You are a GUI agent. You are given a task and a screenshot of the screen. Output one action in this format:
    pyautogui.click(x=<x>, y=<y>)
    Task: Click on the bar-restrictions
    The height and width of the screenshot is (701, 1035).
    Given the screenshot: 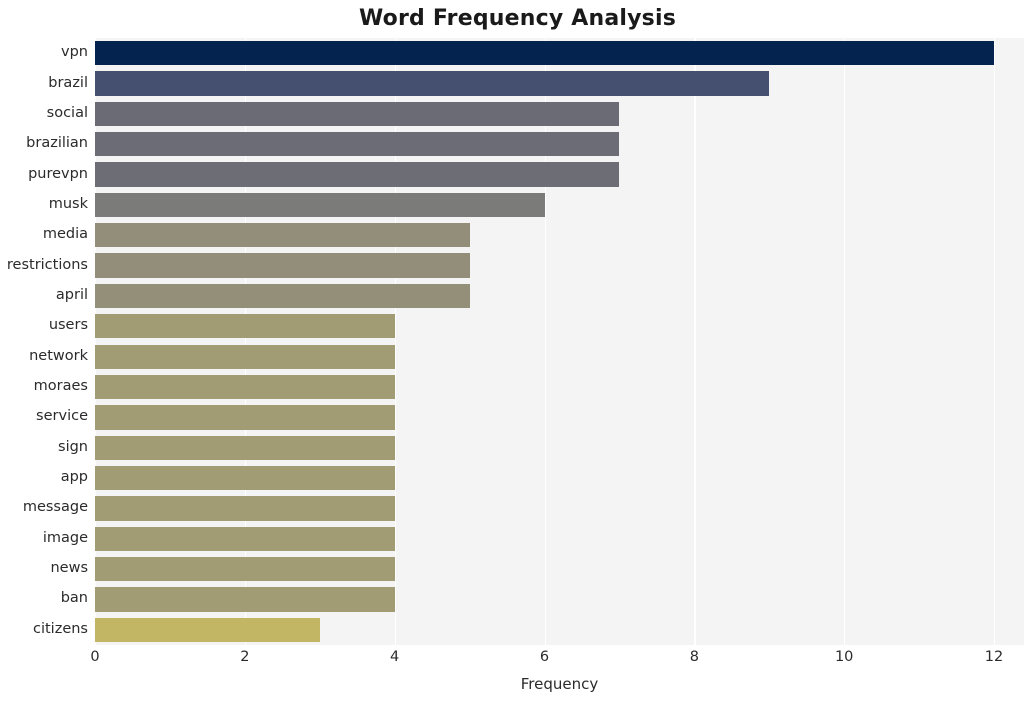 What is the action you would take?
    pyautogui.click(x=282, y=265)
    